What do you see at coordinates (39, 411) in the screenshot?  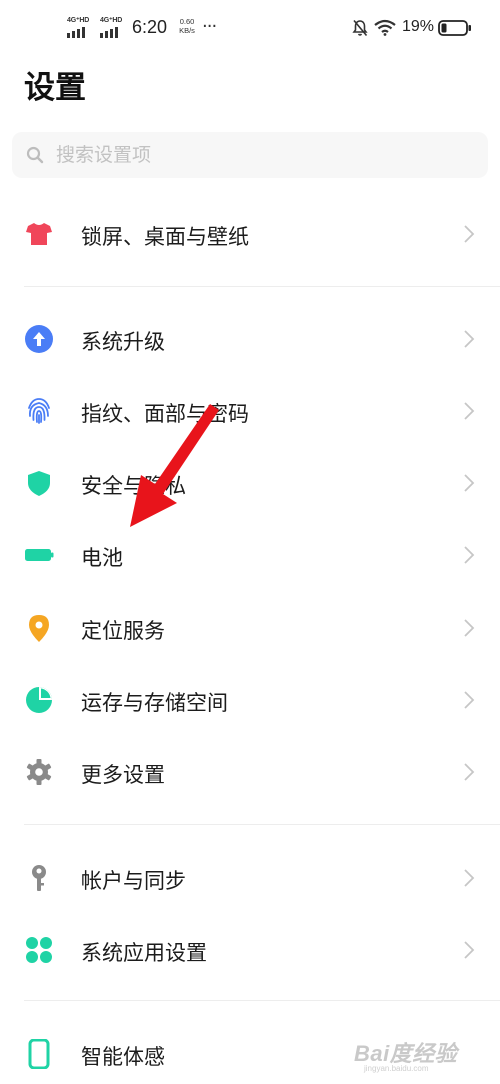 I see `fingerprint-icon` at bounding box center [39, 411].